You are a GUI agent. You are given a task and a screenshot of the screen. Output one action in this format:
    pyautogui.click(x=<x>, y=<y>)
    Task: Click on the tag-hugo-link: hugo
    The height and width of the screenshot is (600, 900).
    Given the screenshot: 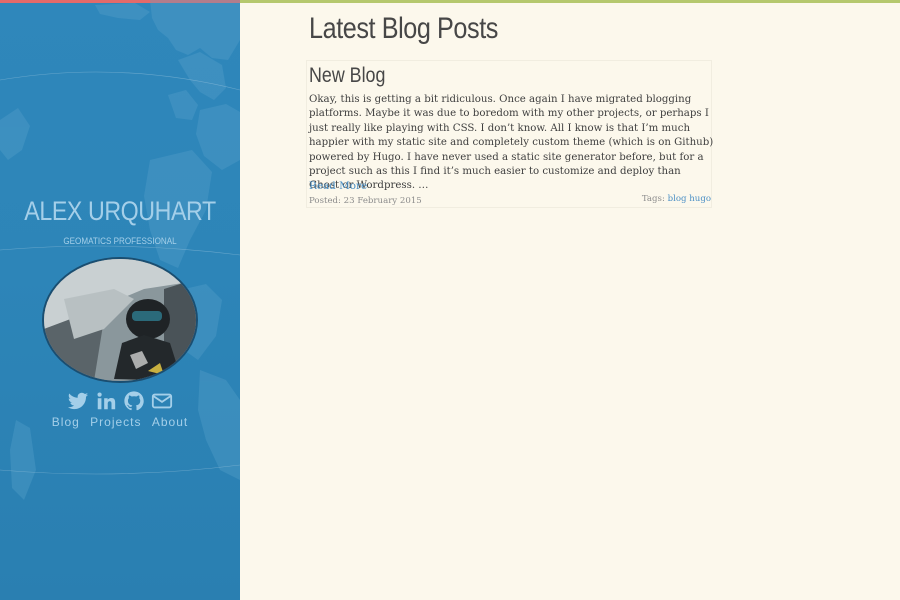 What is the action you would take?
    pyautogui.click(x=700, y=199)
    